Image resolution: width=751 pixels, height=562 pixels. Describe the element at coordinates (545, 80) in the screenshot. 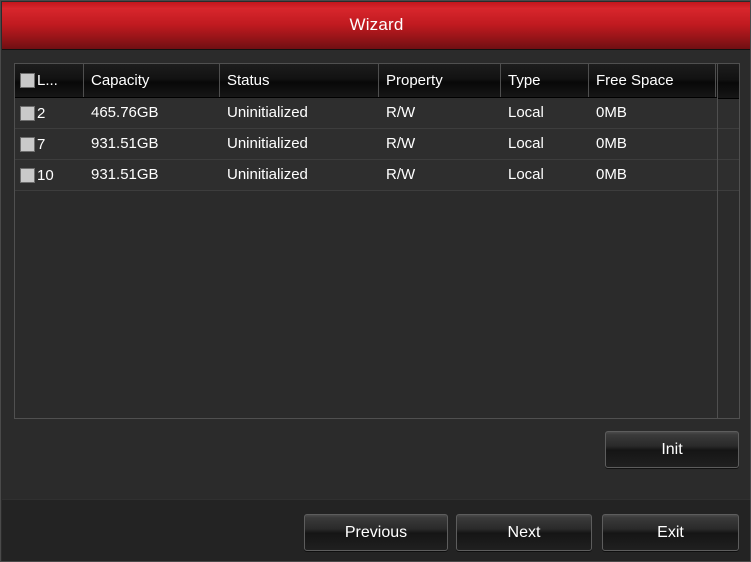

I see `column-header-type: Type` at that location.